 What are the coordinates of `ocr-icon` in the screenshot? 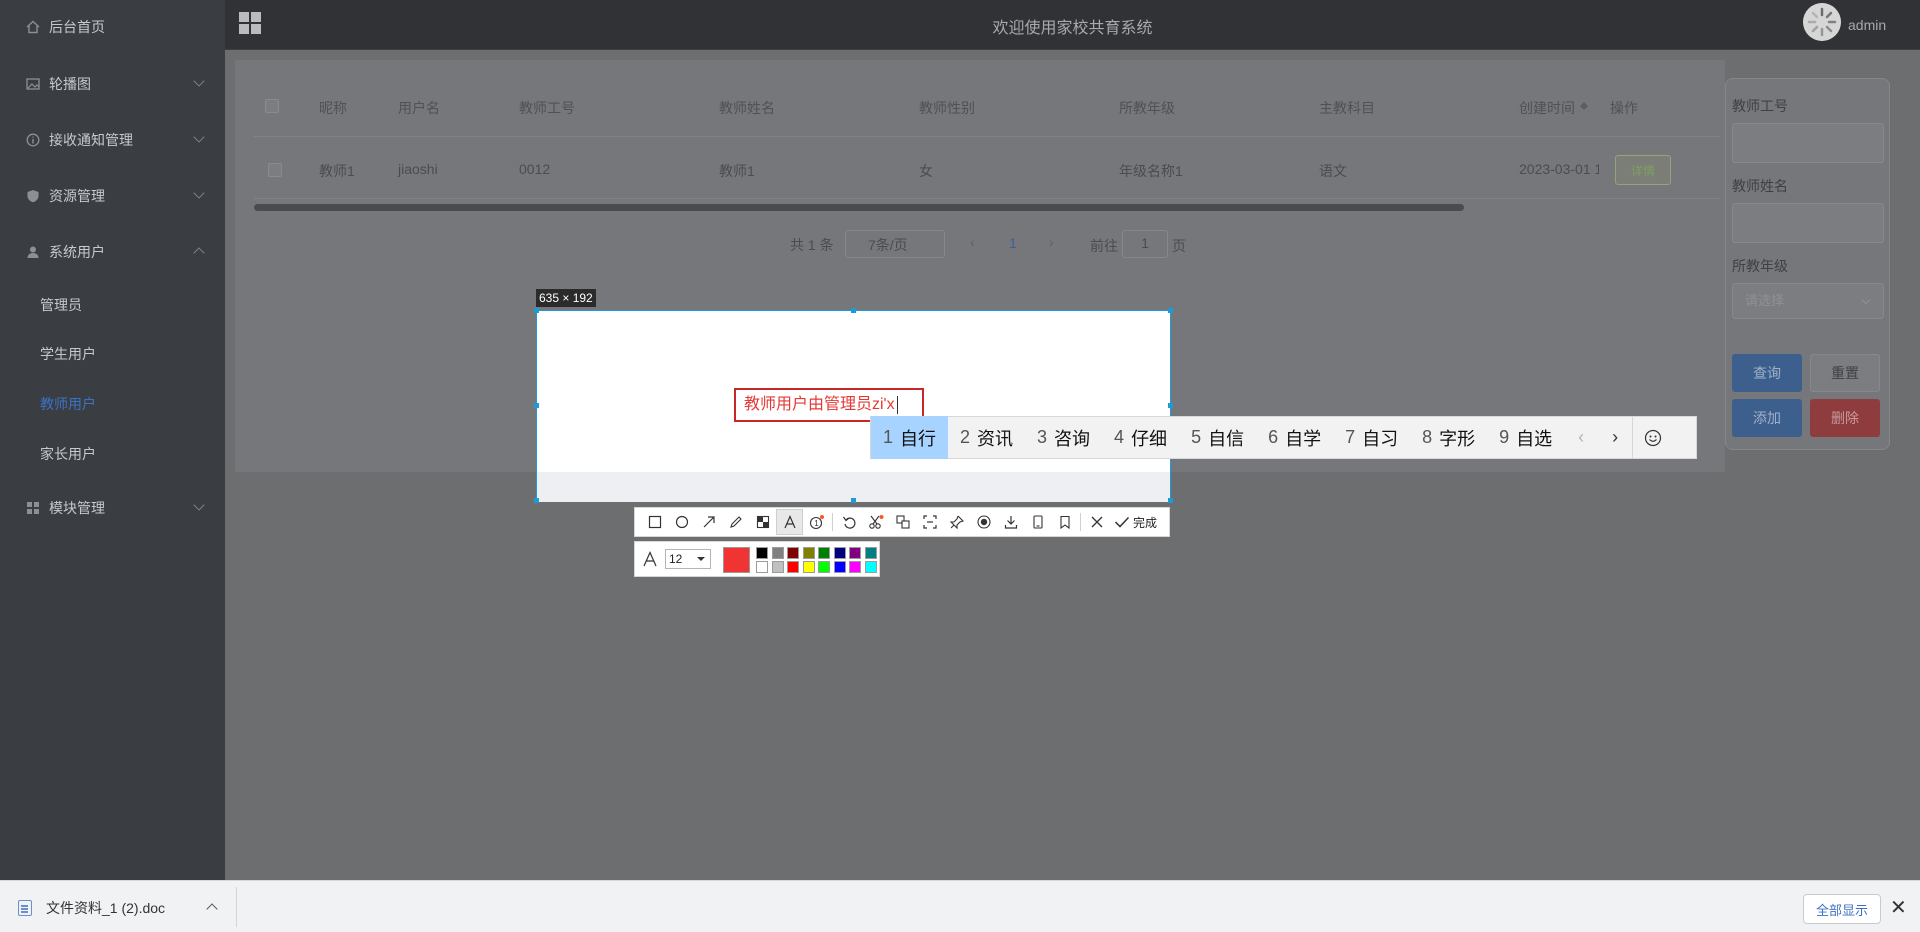 It's located at (929, 522).